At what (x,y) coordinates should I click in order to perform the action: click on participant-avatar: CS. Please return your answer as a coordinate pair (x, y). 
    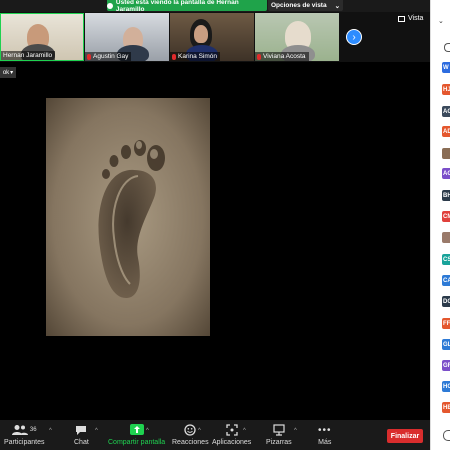
    Looking at the image, I should click on (446, 259).